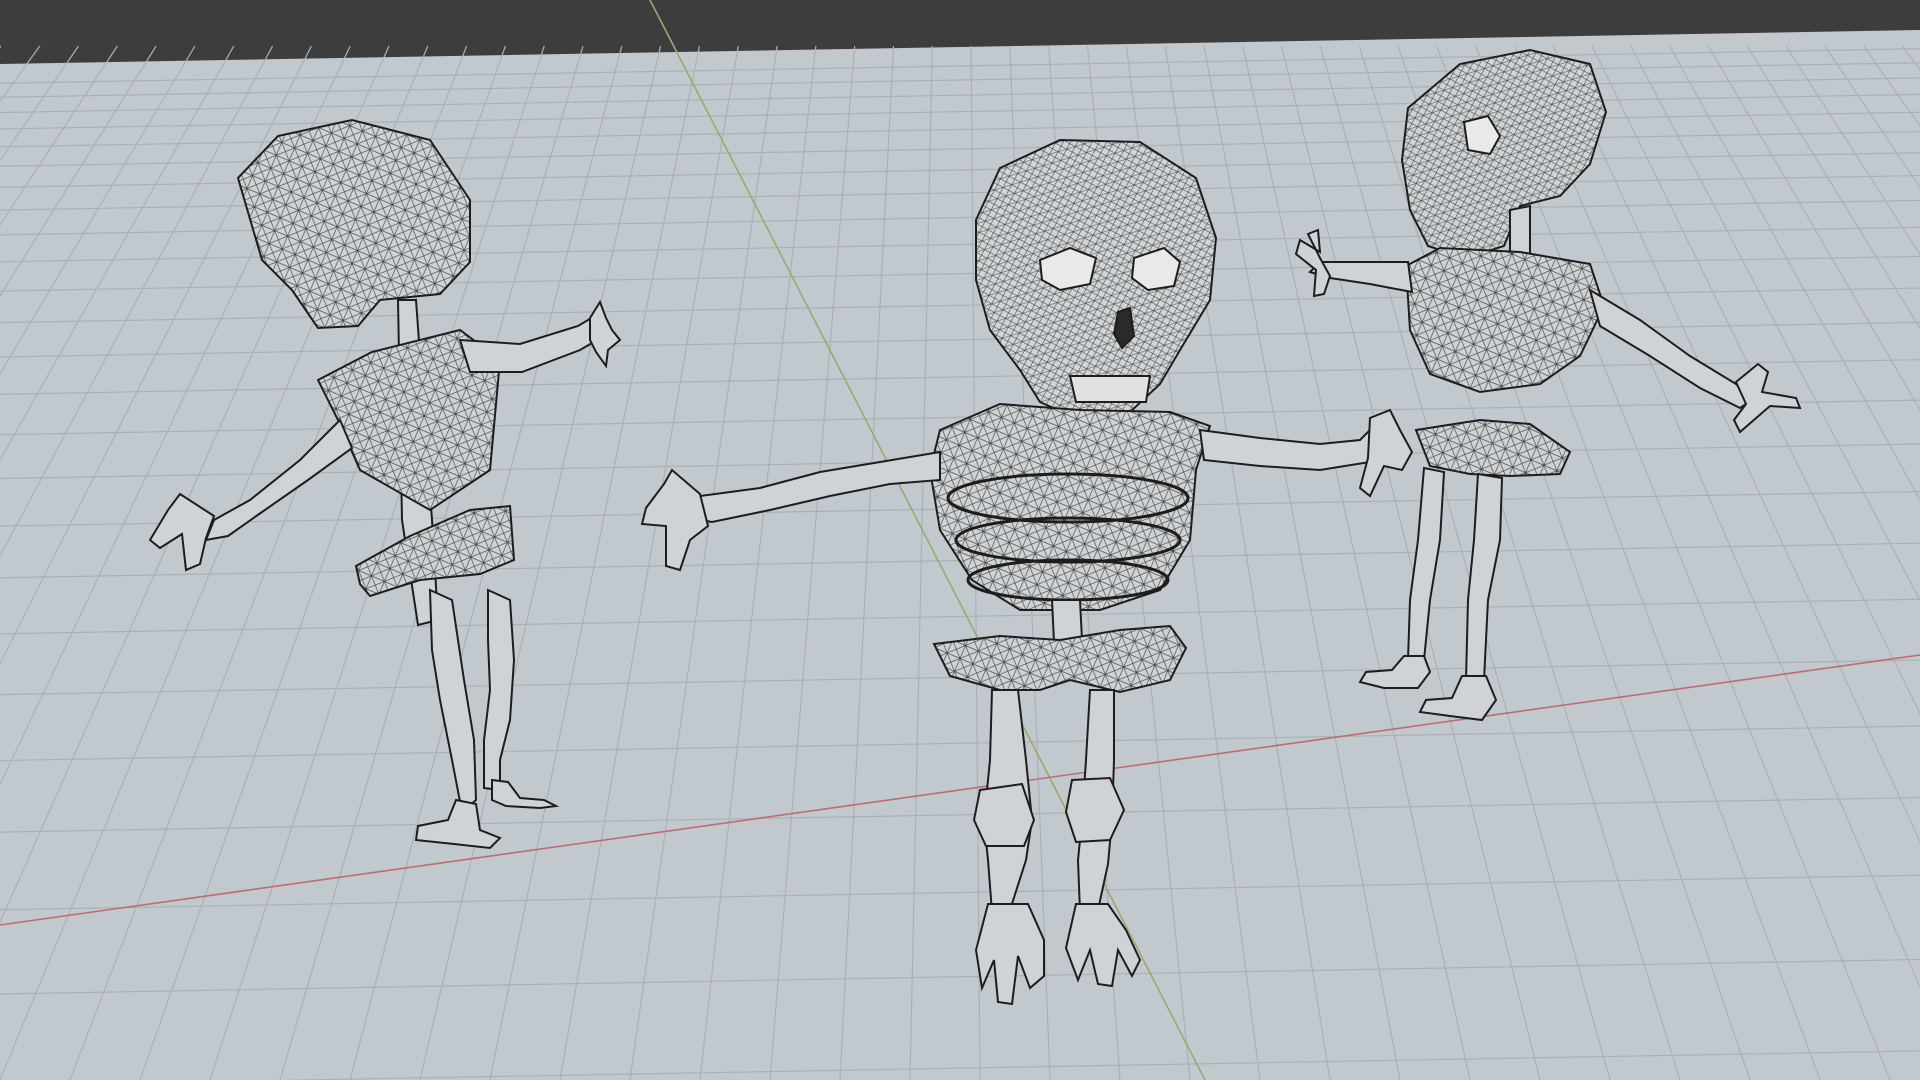 This screenshot has width=1920, height=1080. I want to click on lower-spine, so click(1067, 621).